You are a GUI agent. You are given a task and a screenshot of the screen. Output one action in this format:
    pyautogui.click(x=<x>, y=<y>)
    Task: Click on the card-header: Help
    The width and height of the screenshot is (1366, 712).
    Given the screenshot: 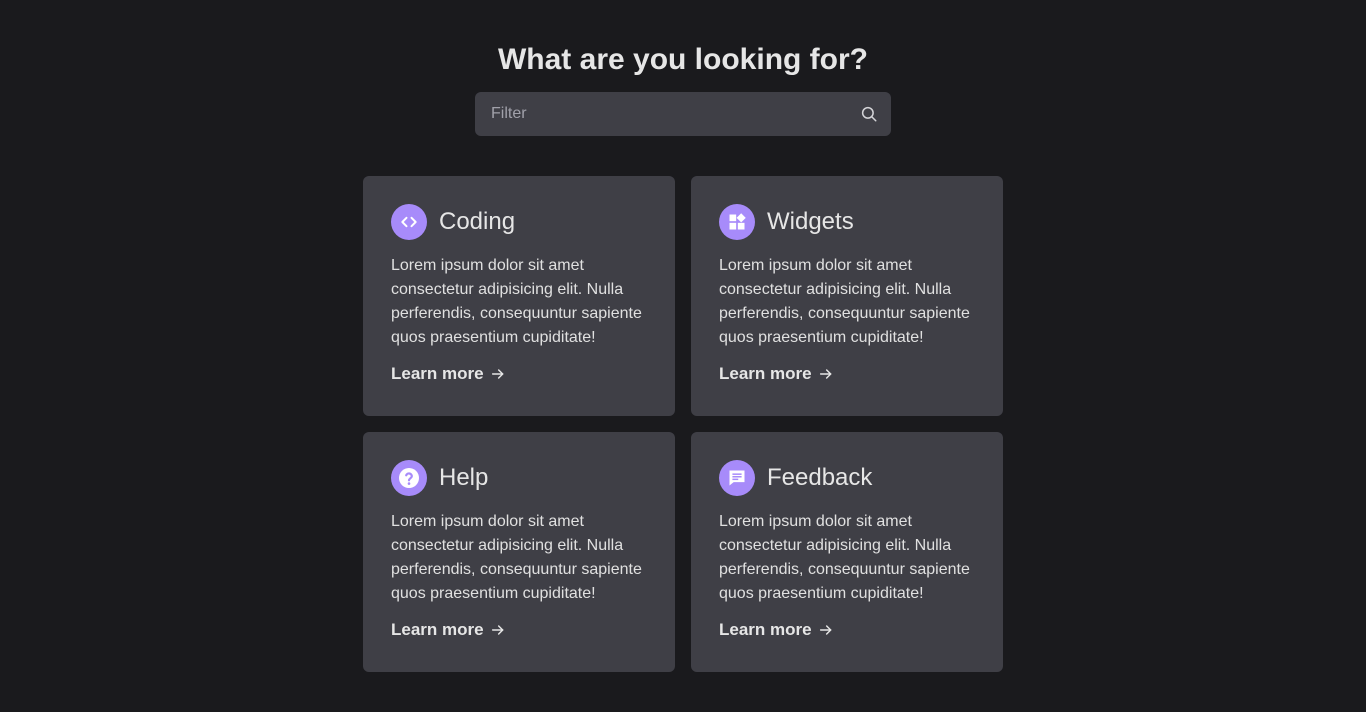 What is the action you would take?
    pyautogui.click(x=519, y=478)
    